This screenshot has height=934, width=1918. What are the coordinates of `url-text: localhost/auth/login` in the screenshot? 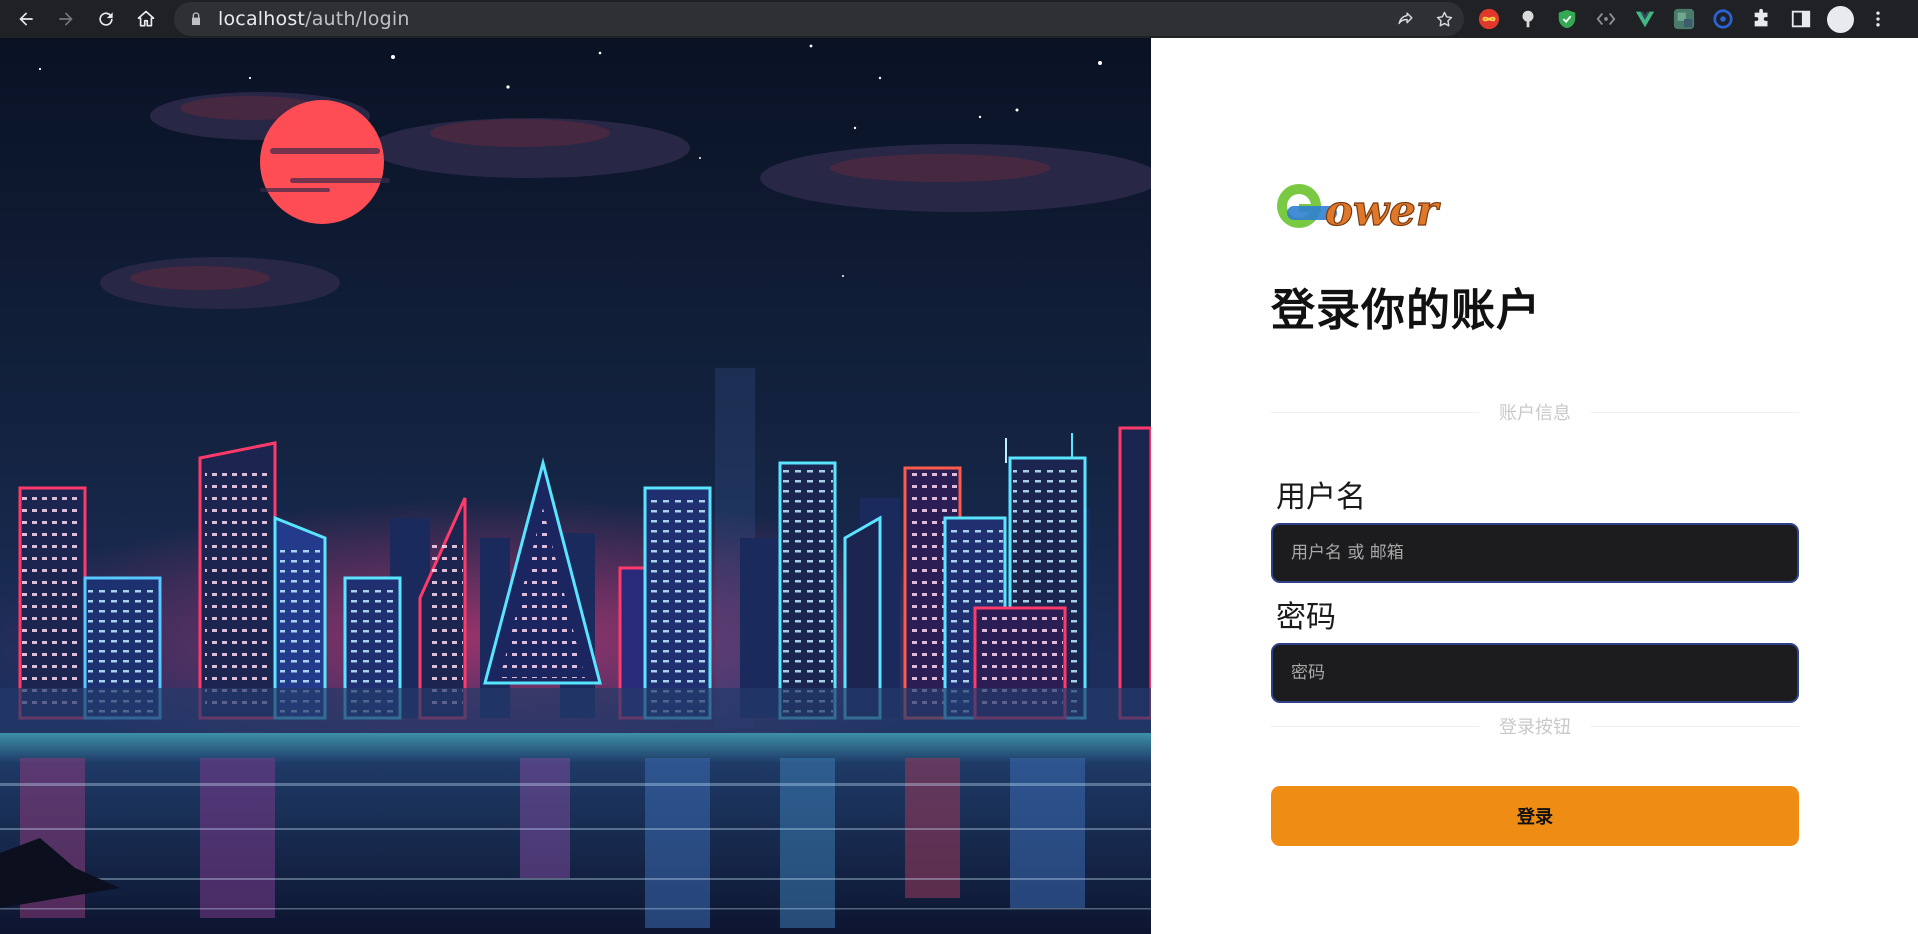 It's located at (314, 19).